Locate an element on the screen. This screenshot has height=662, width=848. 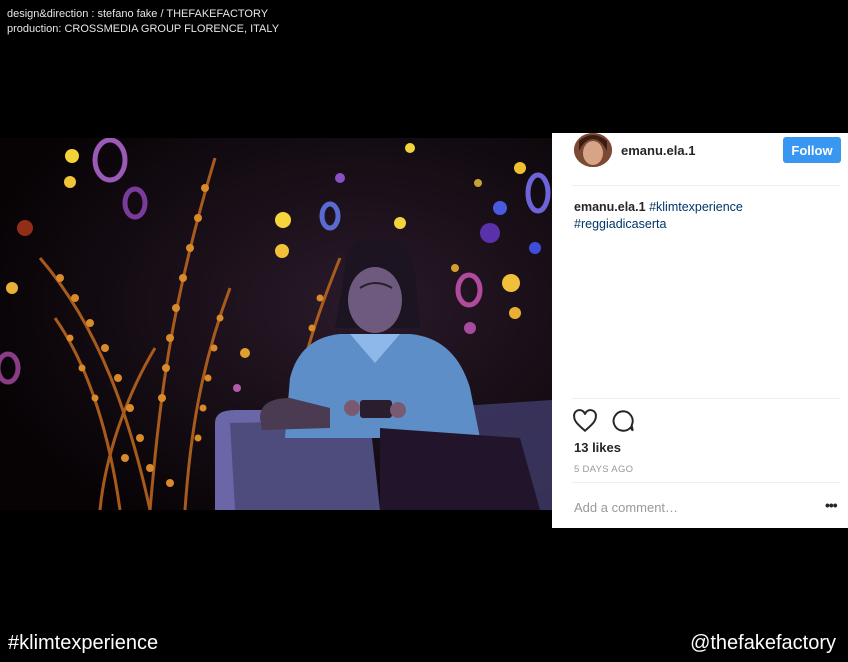
hashtag-link: #reggiadicaserta is located at coordinates (620, 224).